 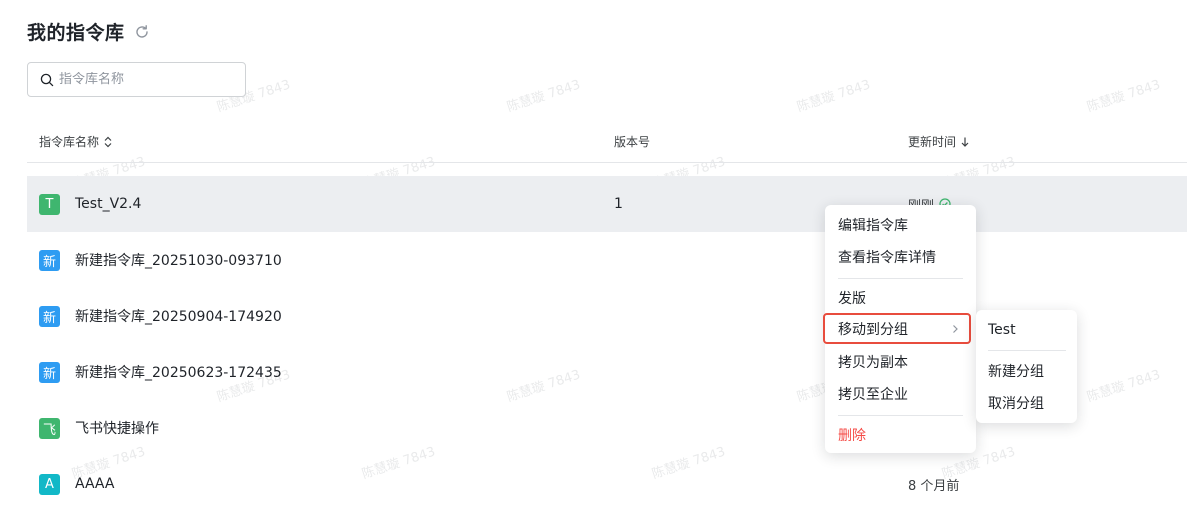 I want to click on library-name: Test_V2.4, so click(x=108, y=204).